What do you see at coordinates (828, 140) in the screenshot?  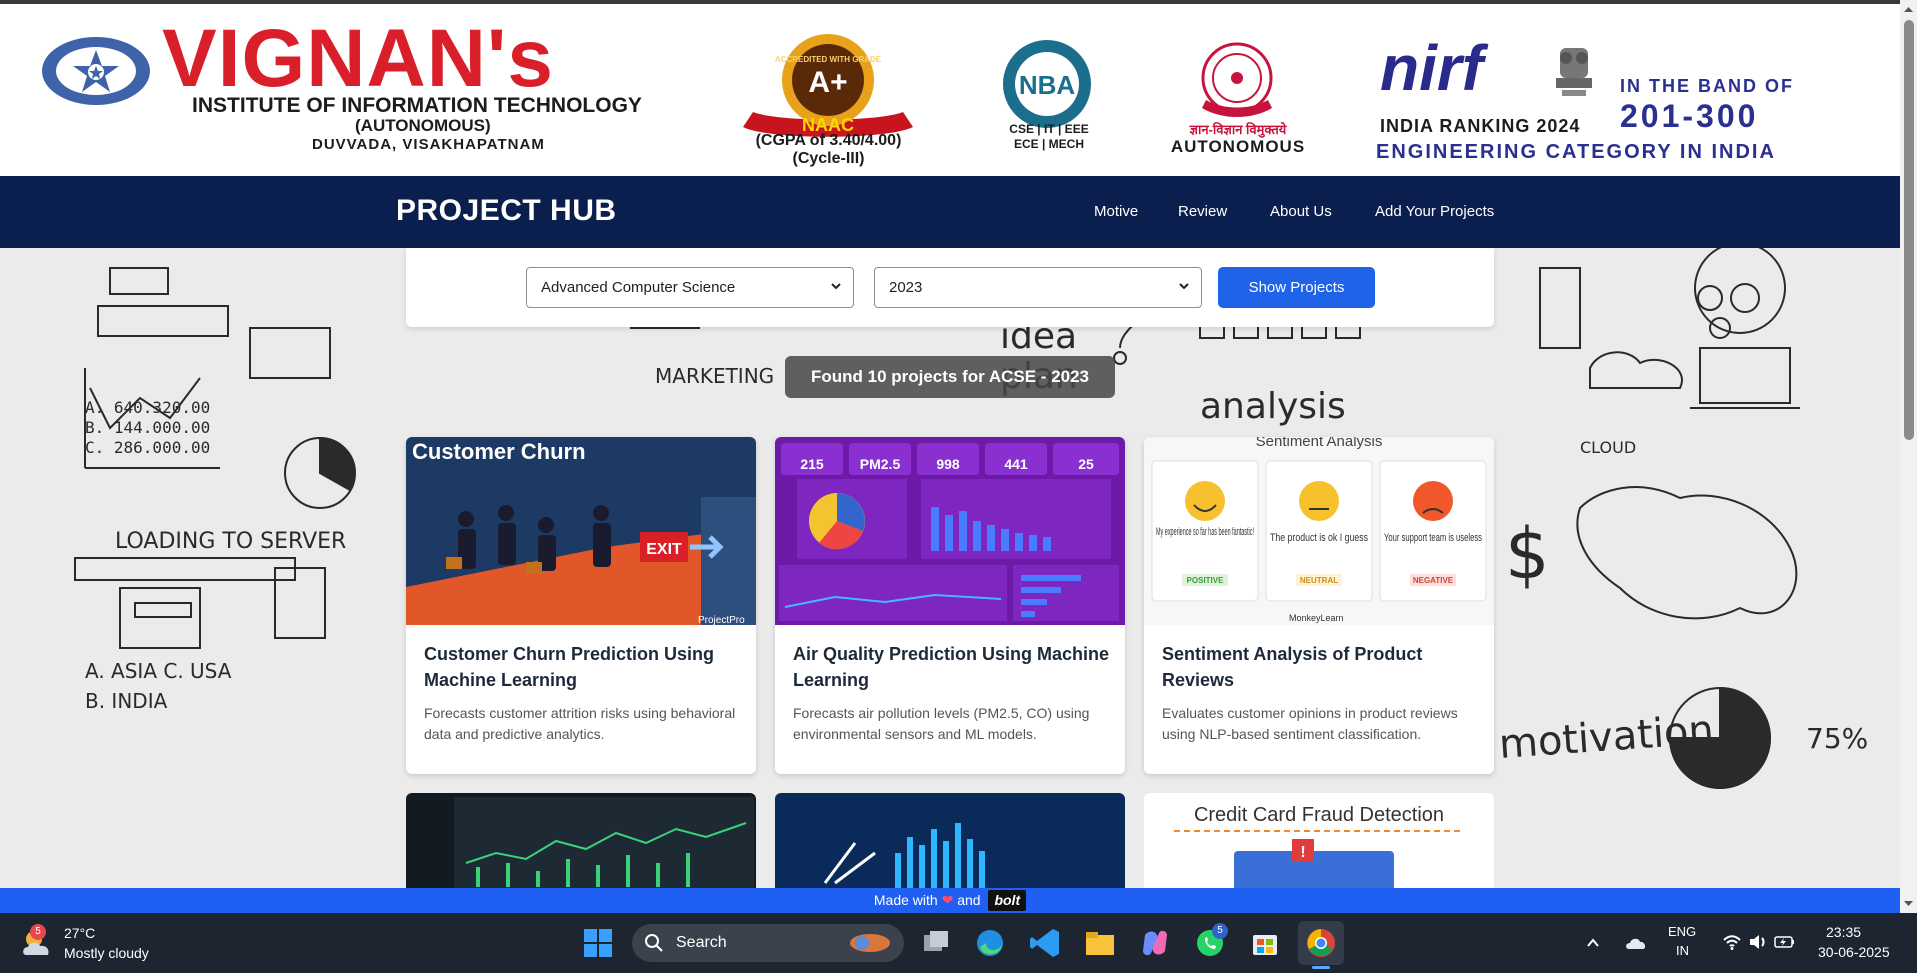 I see `naac-cgpa: (CGPA of 3.40/4.00)` at bounding box center [828, 140].